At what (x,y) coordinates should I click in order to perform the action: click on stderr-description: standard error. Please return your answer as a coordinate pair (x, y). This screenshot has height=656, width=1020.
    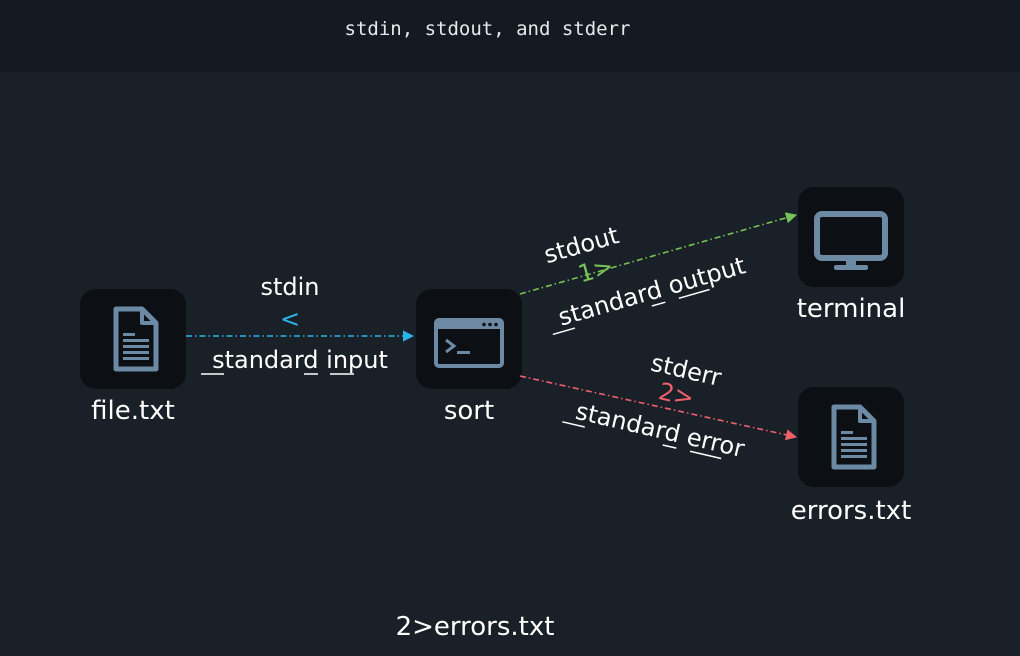
    Looking at the image, I should click on (660, 430).